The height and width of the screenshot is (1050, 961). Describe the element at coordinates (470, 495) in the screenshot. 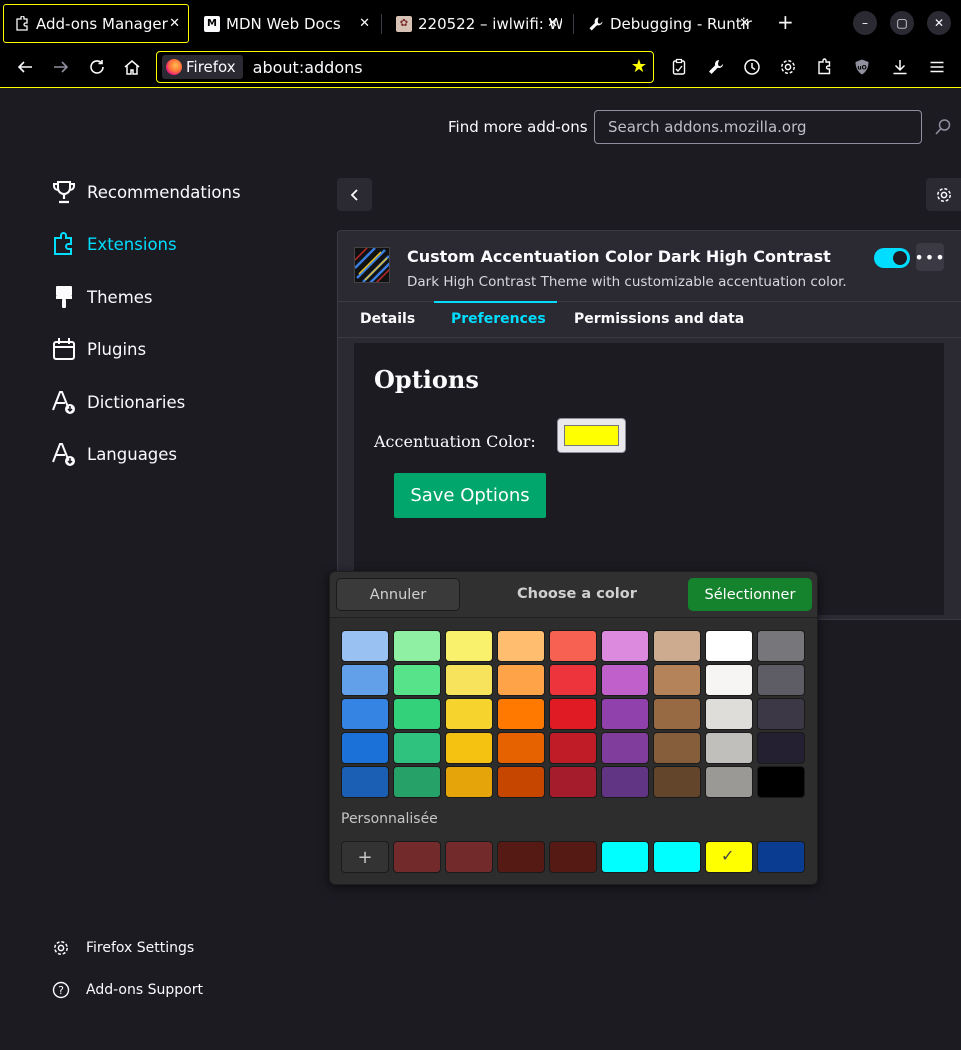

I see `save-options-button: Save Options` at that location.